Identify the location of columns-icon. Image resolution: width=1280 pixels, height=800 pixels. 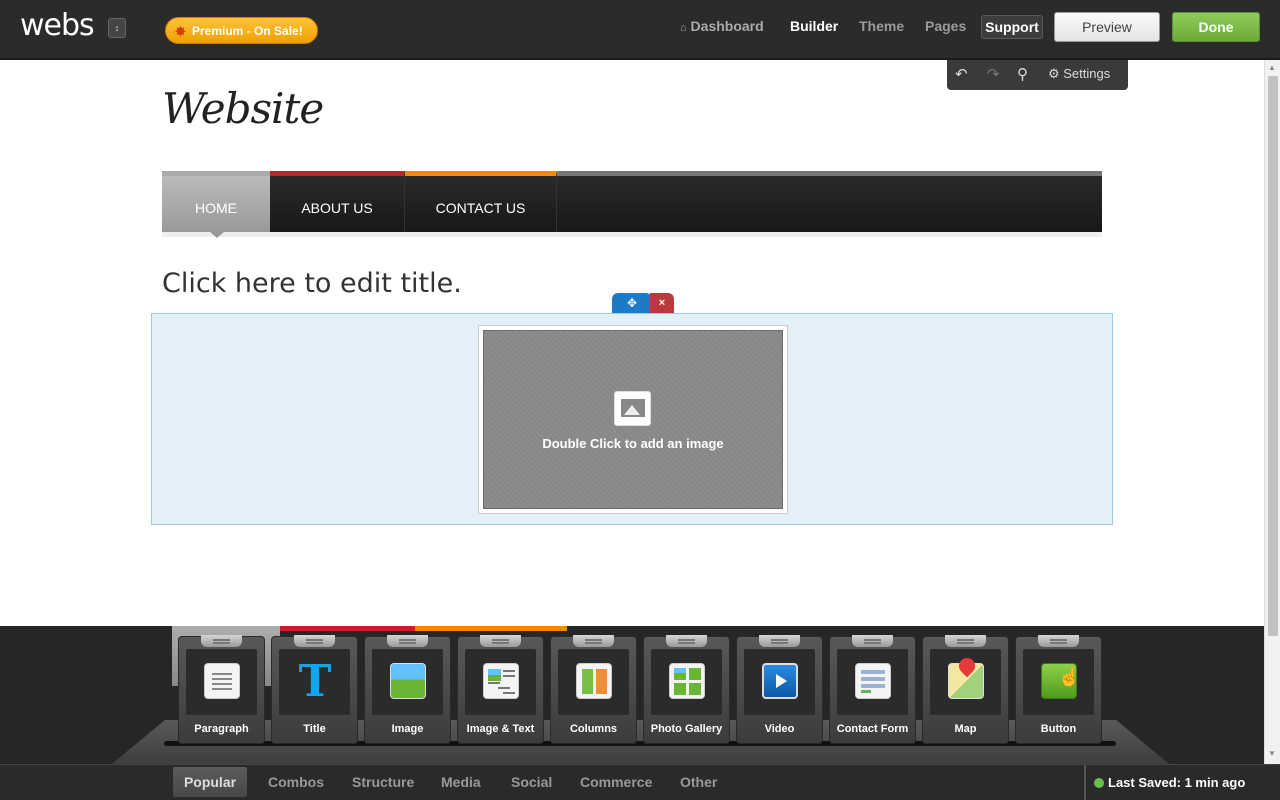
(594, 681).